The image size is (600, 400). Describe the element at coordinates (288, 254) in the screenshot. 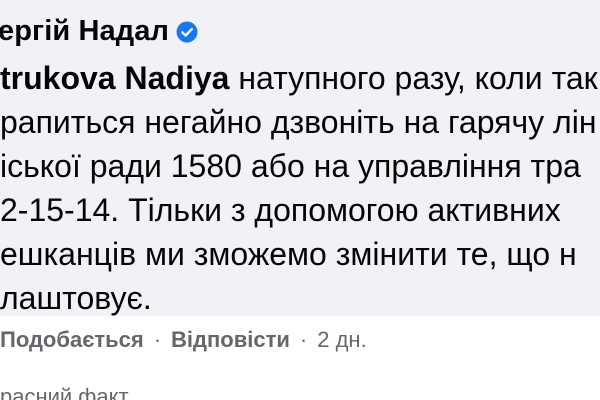

I see `comment-line: ешканців ми зможемо змінити те, що н` at that location.